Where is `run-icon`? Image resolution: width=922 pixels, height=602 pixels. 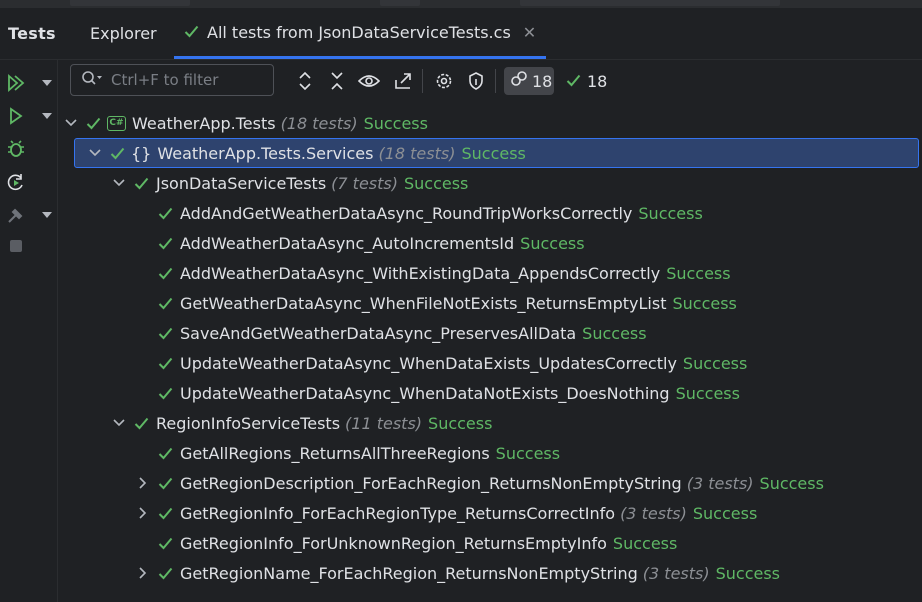 run-icon is located at coordinates (16, 116).